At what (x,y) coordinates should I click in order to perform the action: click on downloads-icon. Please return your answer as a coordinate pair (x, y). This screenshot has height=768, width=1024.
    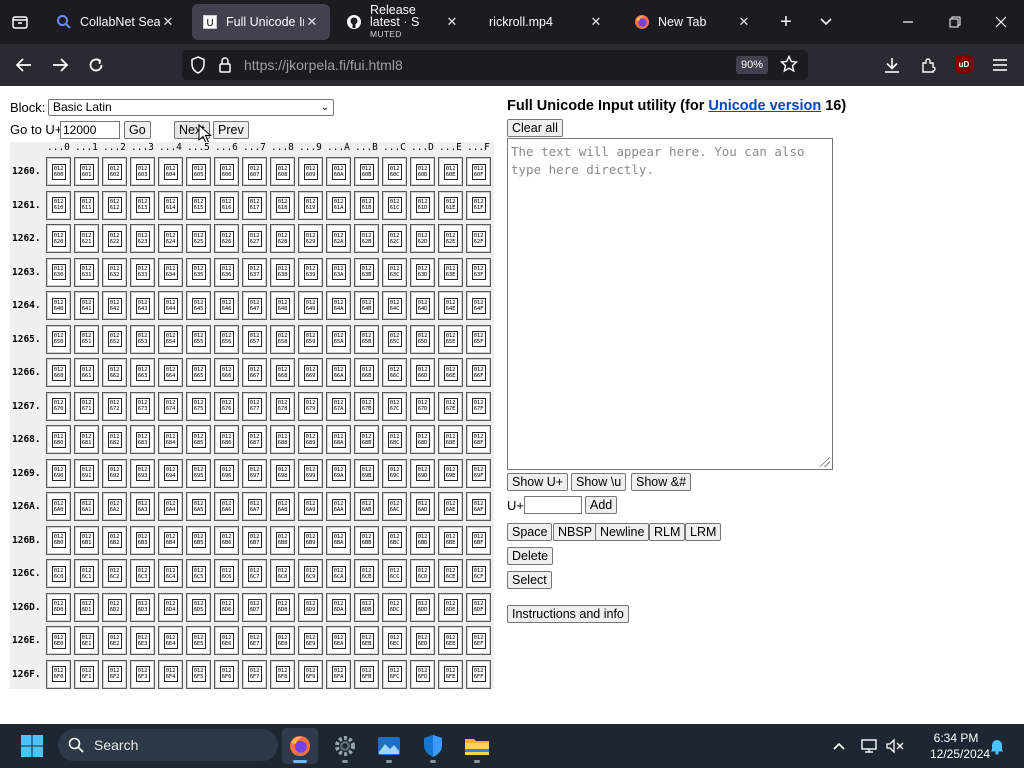
    Looking at the image, I should click on (892, 65).